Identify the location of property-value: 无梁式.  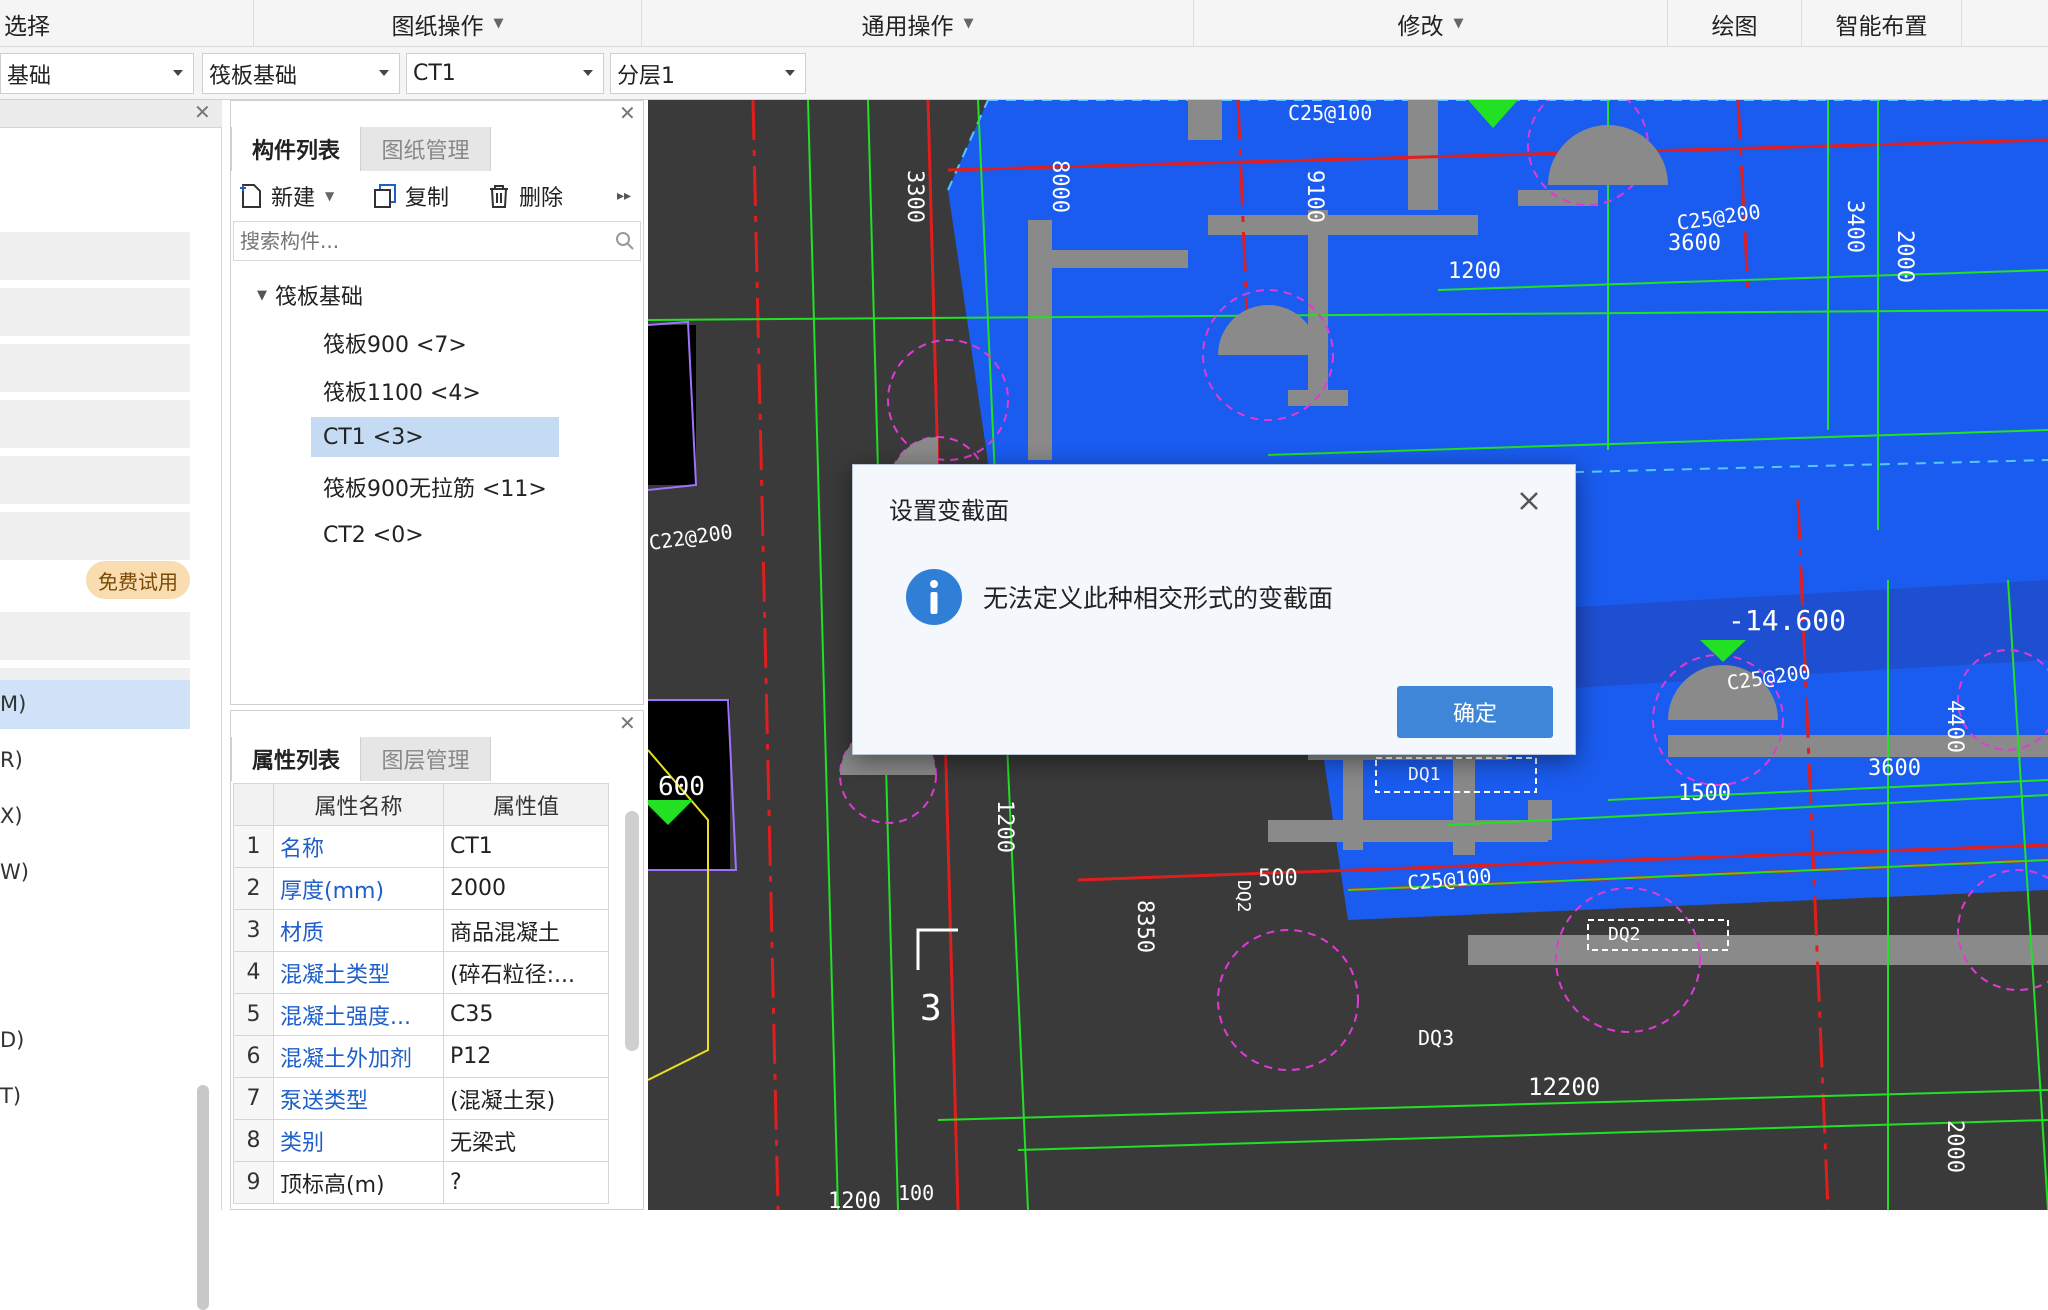
(526, 1140).